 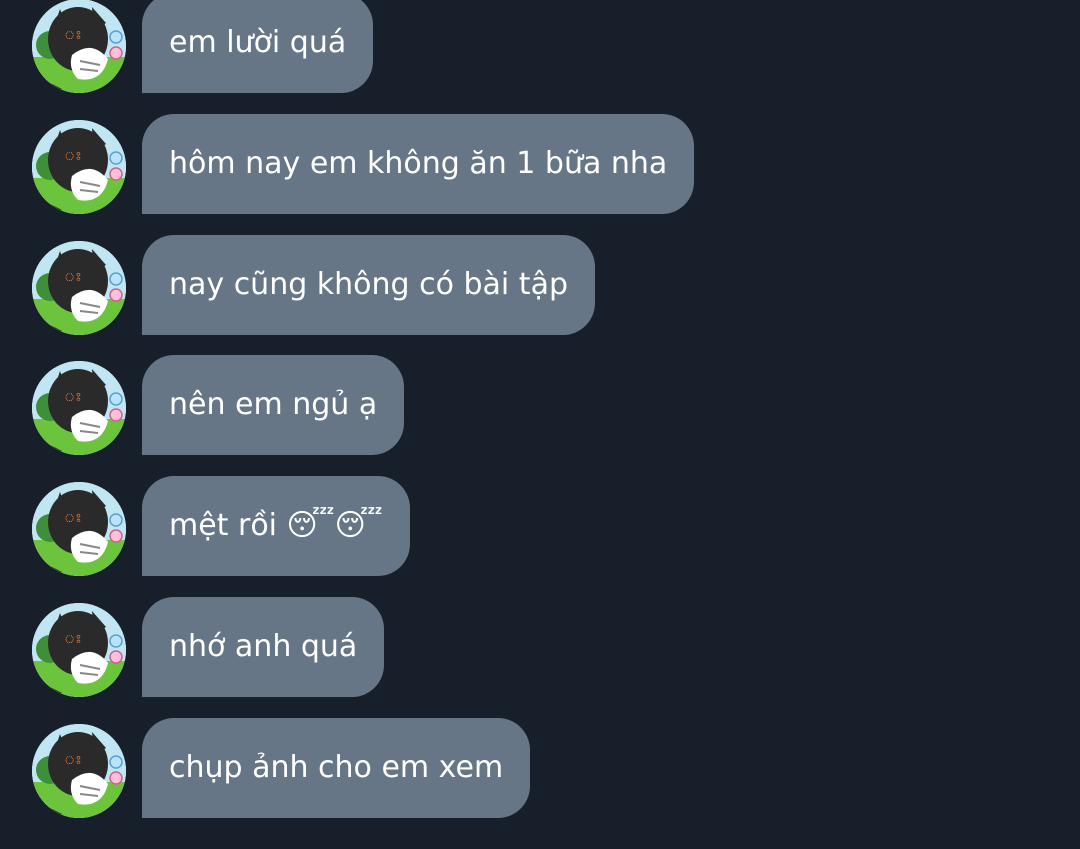 I want to click on message-row: ঃ hôm nay em không ăn 1 bữa nha, so click(x=540, y=164).